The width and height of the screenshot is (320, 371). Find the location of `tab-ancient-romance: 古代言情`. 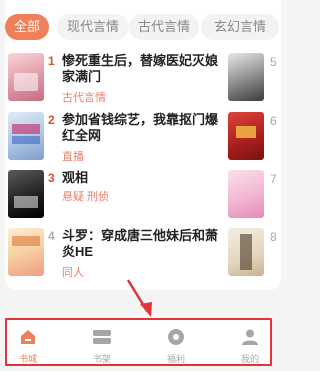

tab-ancient-romance: 古代言情 is located at coordinates (164, 27).